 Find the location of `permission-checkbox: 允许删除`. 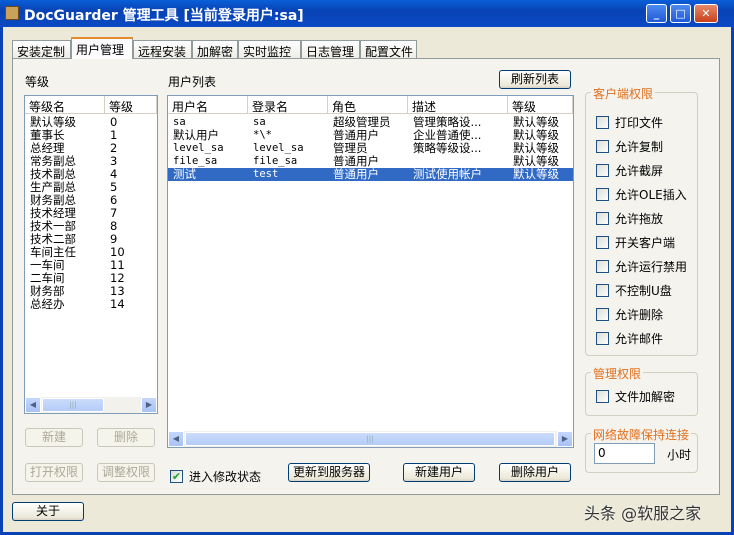

permission-checkbox: 允许删除 is located at coordinates (629, 314).